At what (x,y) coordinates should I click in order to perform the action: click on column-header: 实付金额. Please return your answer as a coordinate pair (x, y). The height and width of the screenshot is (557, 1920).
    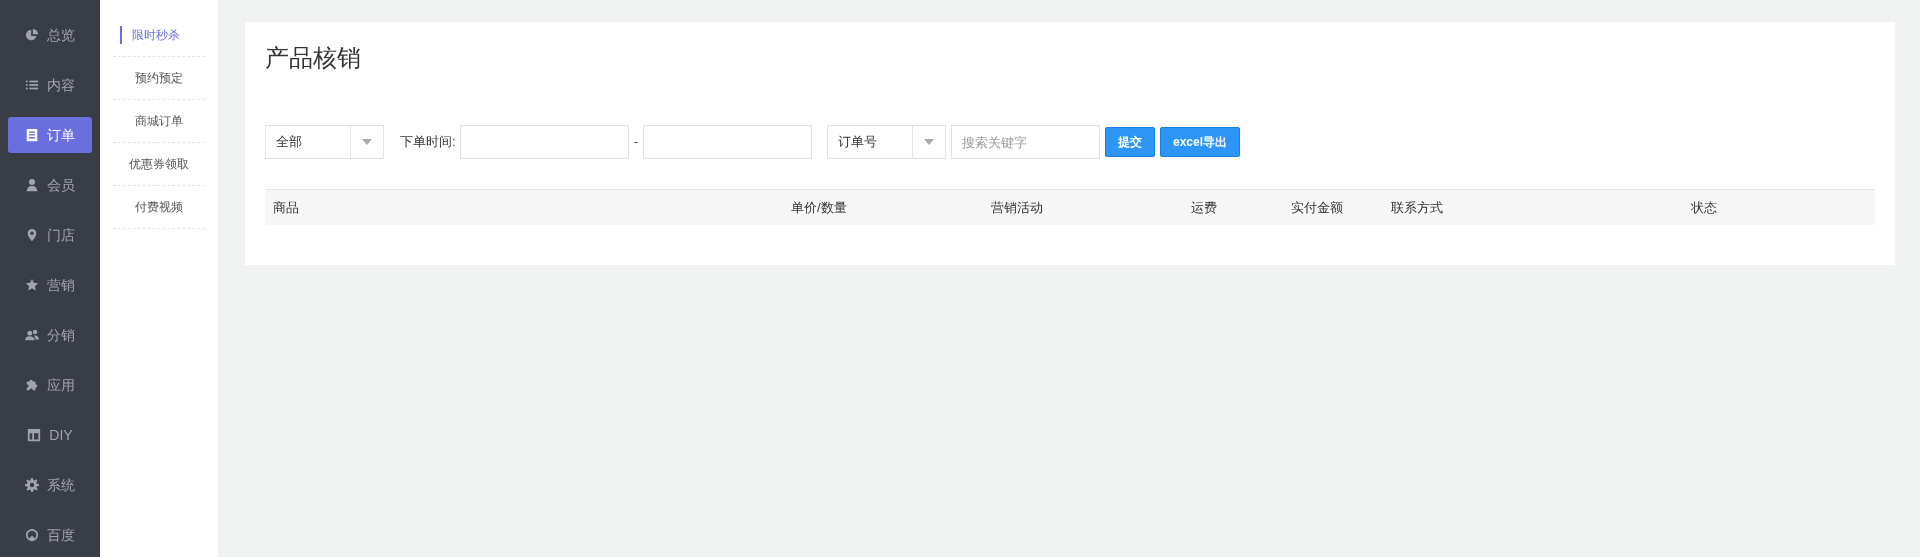
    Looking at the image, I should click on (1316, 207).